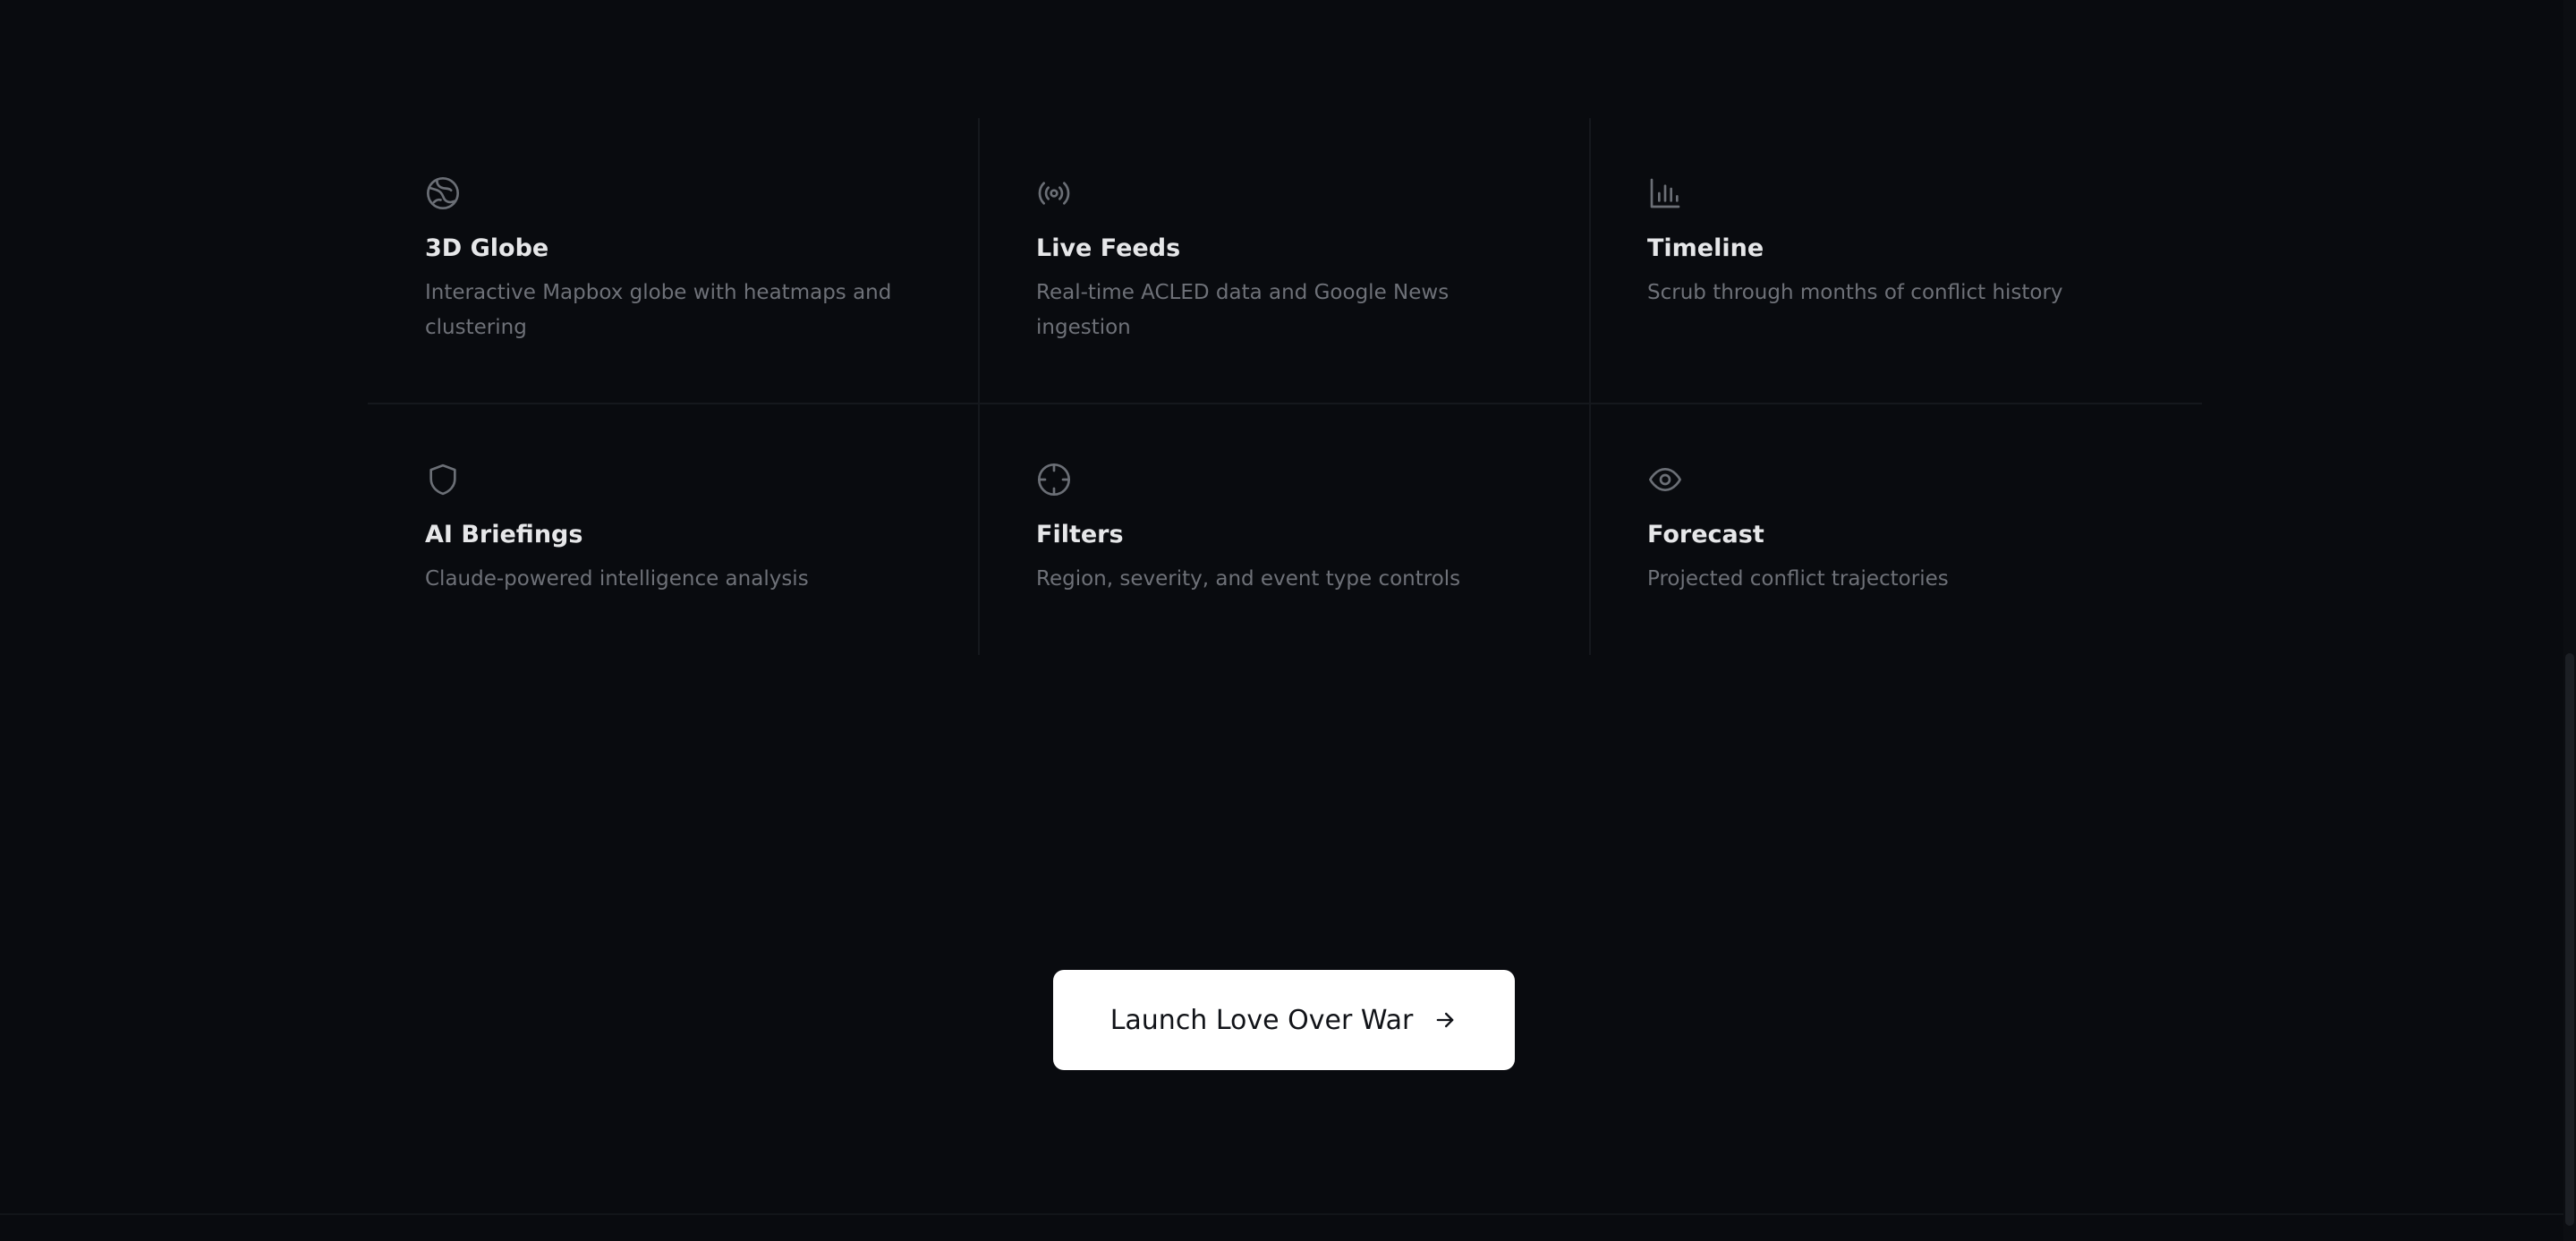  What do you see at coordinates (487, 248) in the screenshot?
I see `feature-title: 3D Globe` at bounding box center [487, 248].